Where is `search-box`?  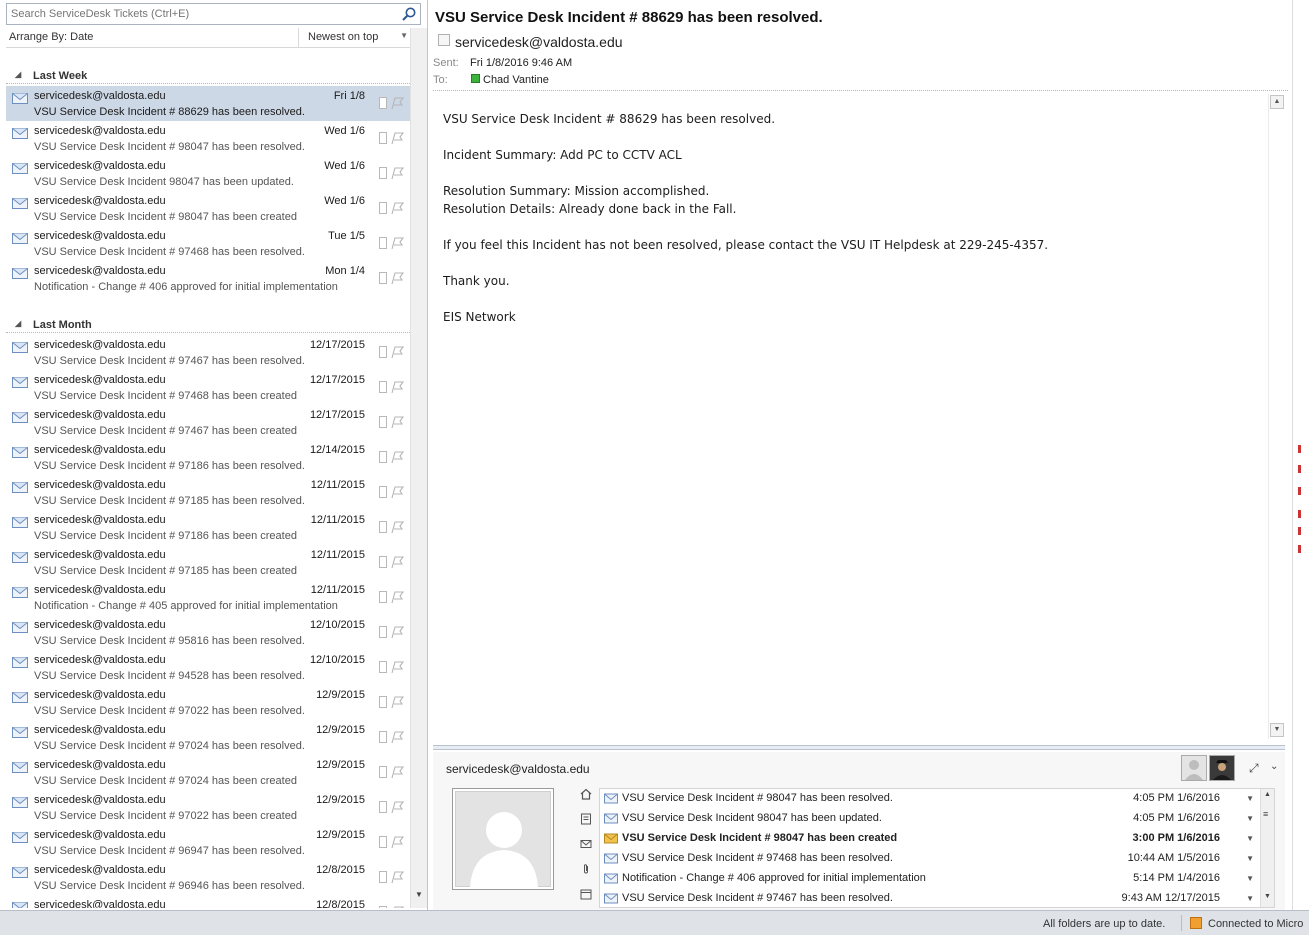 search-box is located at coordinates (213, 14).